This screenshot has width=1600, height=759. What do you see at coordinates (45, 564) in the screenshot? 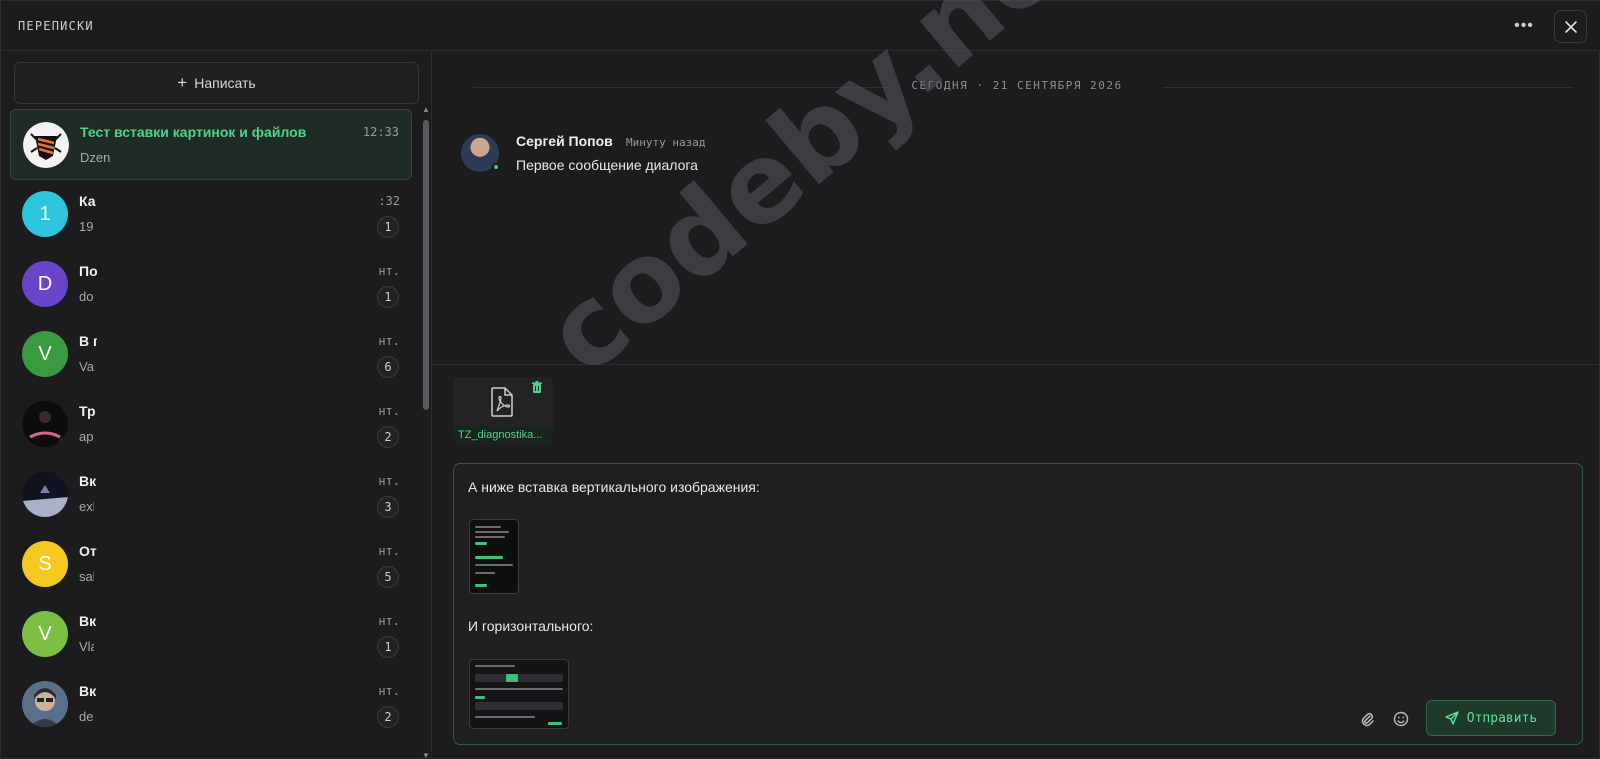
I see `avatar: S` at bounding box center [45, 564].